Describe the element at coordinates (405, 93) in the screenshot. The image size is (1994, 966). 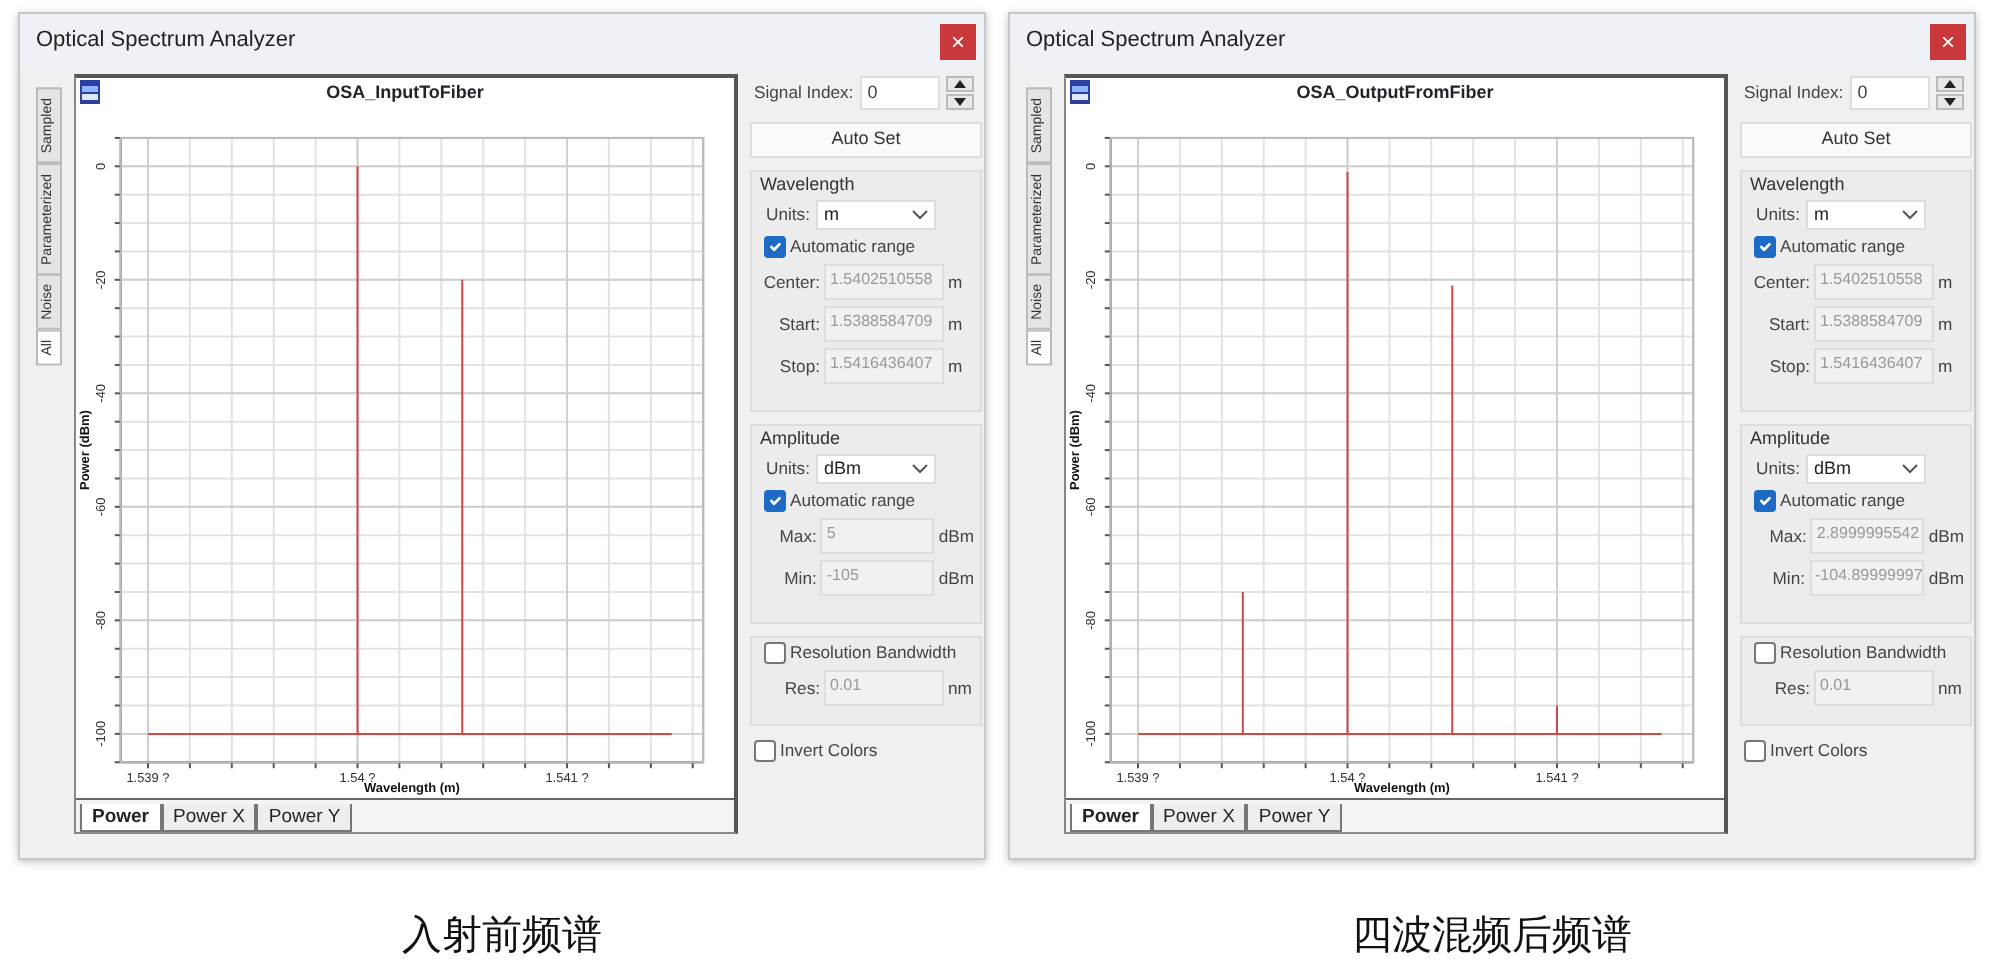
I see `plot-title: OSA_InputToFiber` at that location.